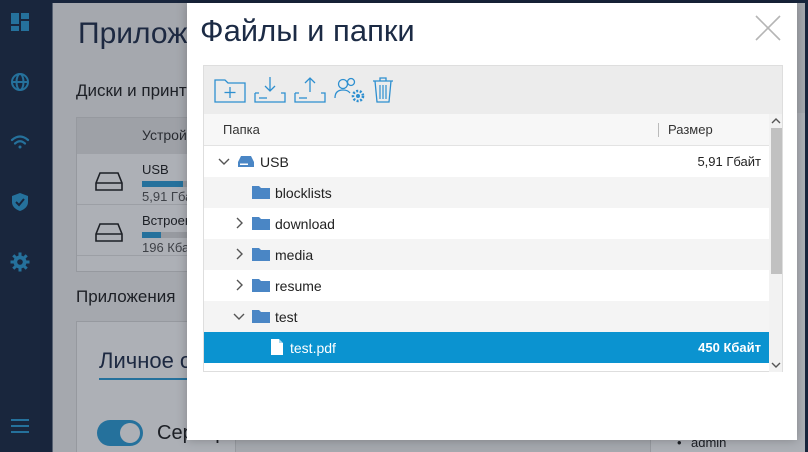 Image resolution: width=808 pixels, height=452 pixels. I want to click on permissions-button, so click(350, 90).